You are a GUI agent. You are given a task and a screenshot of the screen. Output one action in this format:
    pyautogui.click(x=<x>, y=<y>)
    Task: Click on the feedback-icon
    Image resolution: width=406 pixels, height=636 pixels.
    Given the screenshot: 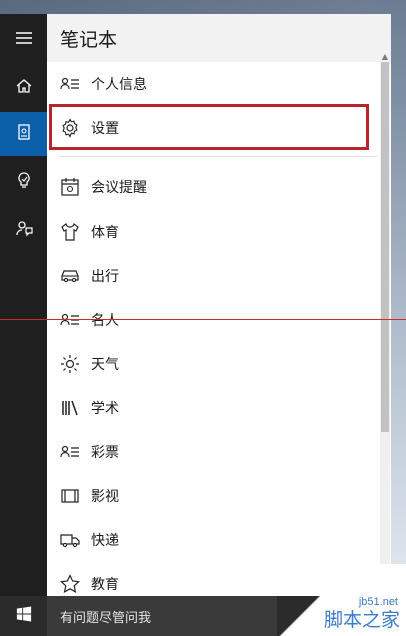 What is the action you would take?
    pyautogui.click(x=24, y=230)
    